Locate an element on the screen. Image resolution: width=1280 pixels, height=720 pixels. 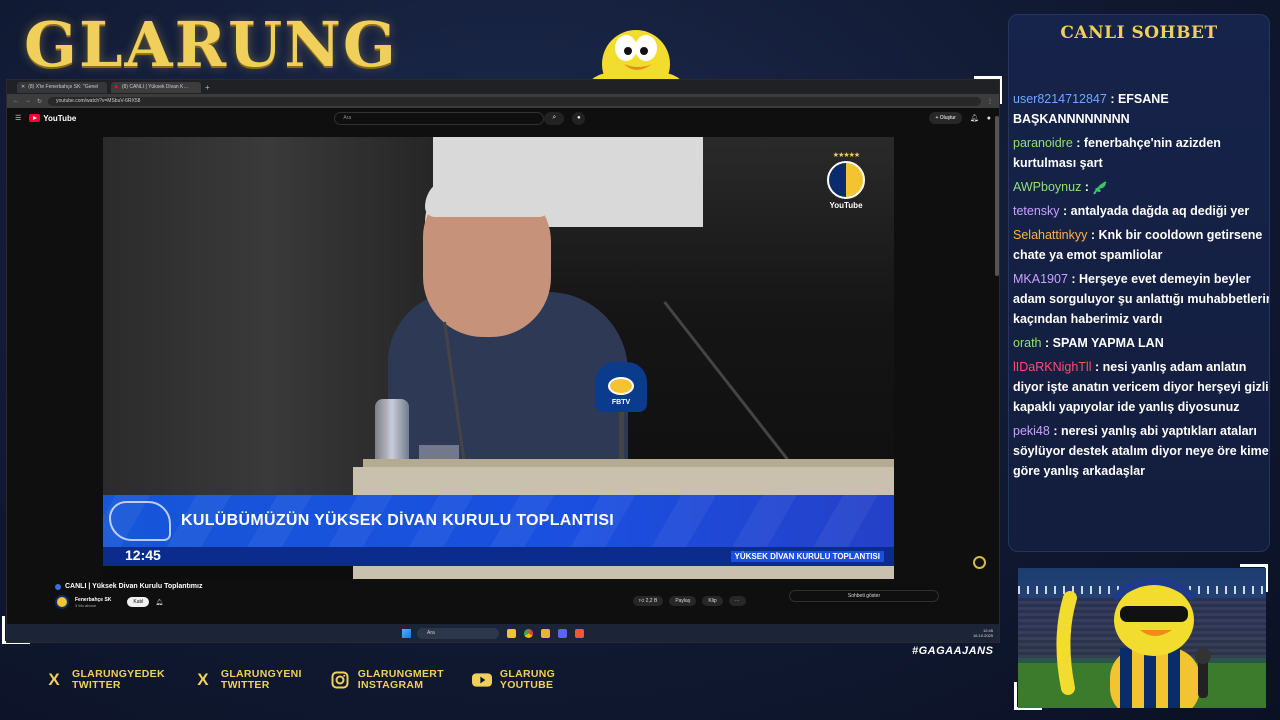
video-title: CANLI | Yüksek Divan Kurulu Toplantımız is located at coordinates (134, 586).